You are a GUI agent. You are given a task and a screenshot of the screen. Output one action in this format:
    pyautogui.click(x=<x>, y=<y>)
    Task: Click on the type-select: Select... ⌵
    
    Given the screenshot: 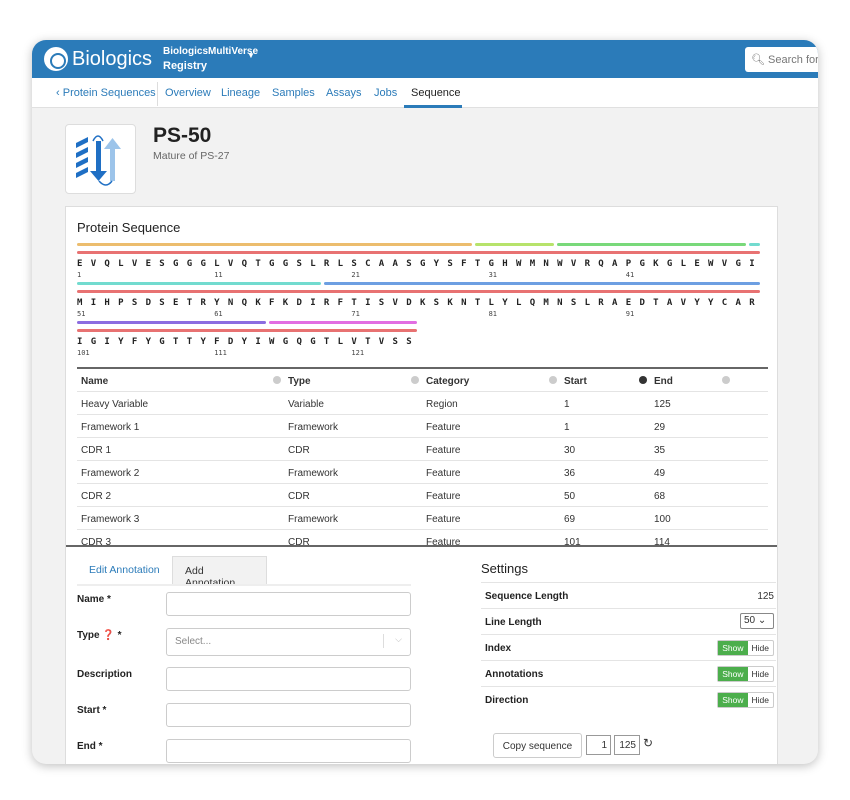 What is the action you would take?
    pyautogui.click(x=288, y=642)
    